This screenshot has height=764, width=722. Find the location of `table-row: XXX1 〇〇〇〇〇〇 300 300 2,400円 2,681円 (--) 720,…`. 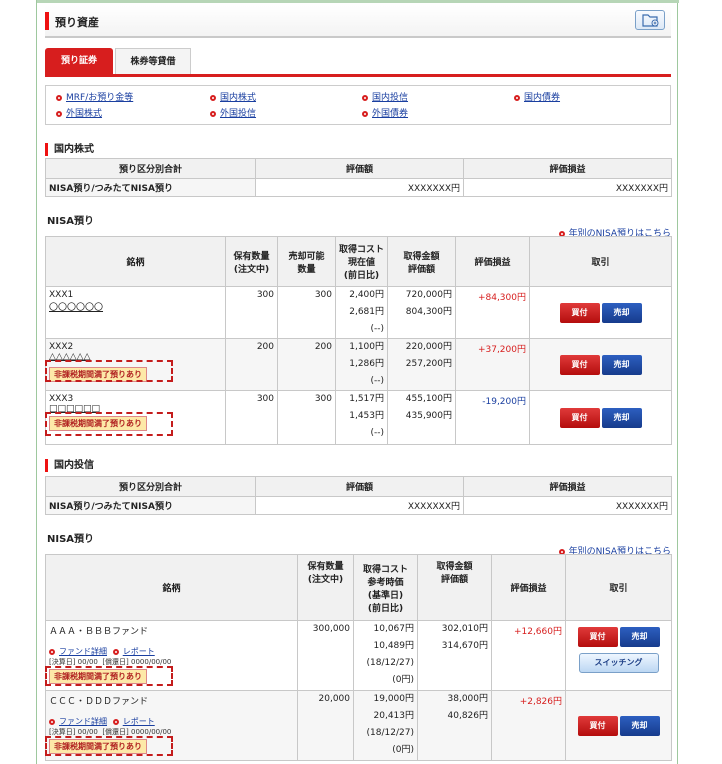

table-row: XXX1 〇〇〇〇〇〇 300 300 2,400円 2,681円 (--) 720,… is located at coordinates (358, 312).